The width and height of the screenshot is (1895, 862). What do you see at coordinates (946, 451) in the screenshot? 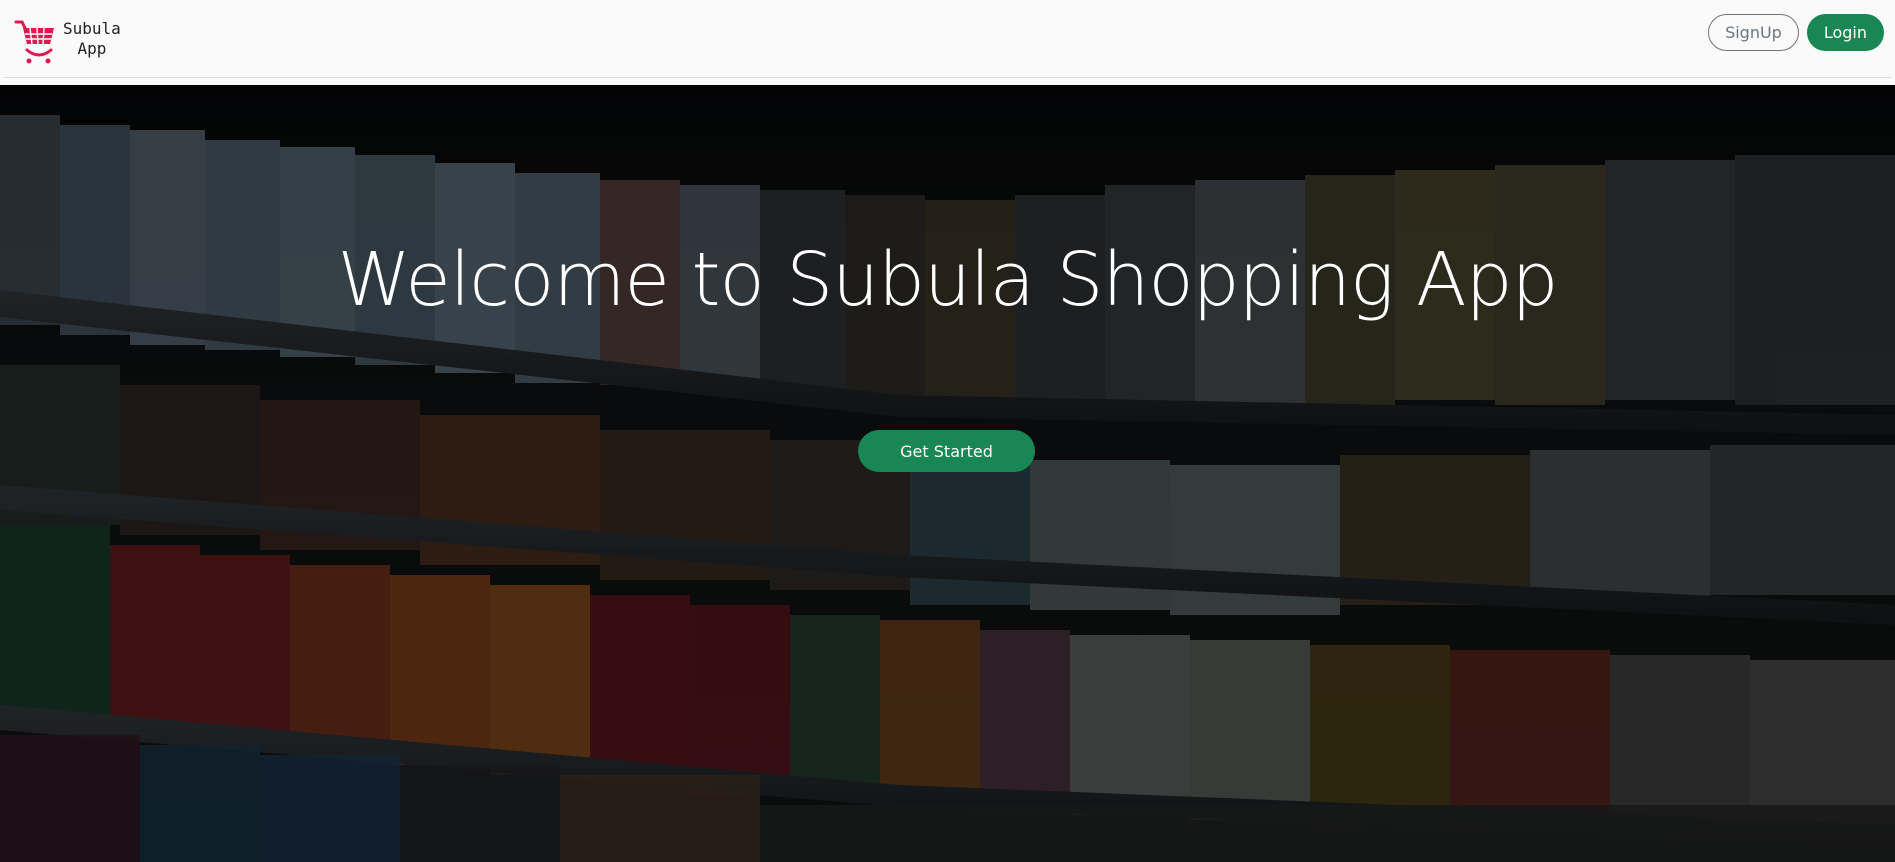
I see `get-started-button: Get Started` at bounding box center [946, 451].